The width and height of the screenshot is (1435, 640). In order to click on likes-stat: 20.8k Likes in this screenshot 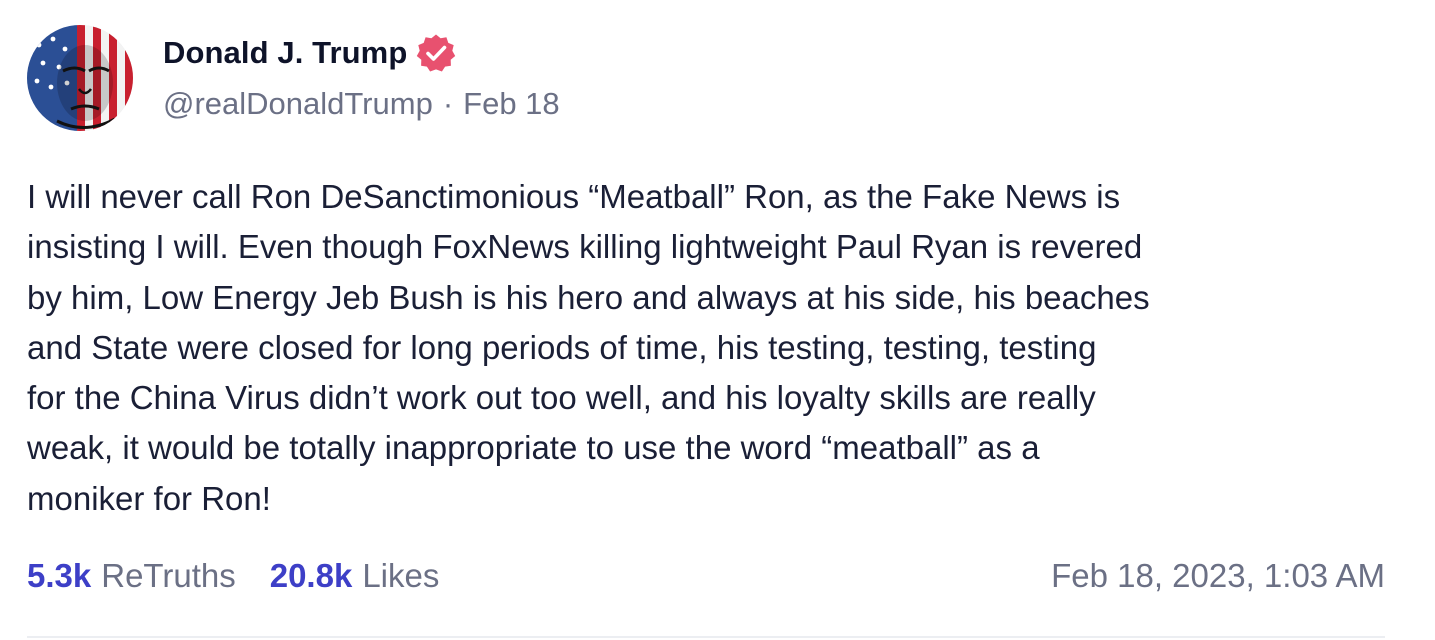, I will do `click(355, 576)`.